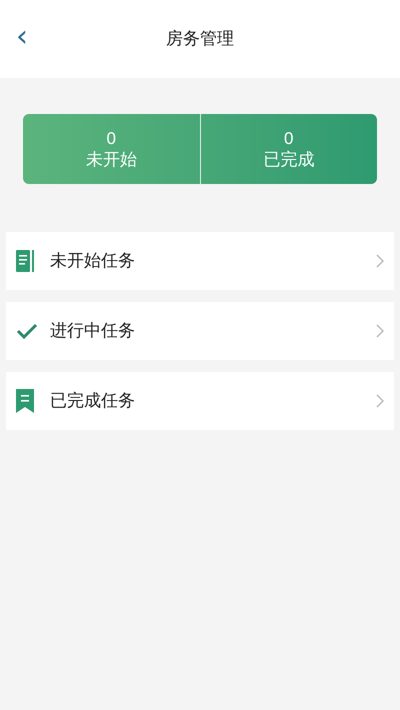 Image resolution: width=400 pixels, height=710 pixels. Describe the element at coordinates (25, 261) in the screenshot. I see `document-icon` at that location.